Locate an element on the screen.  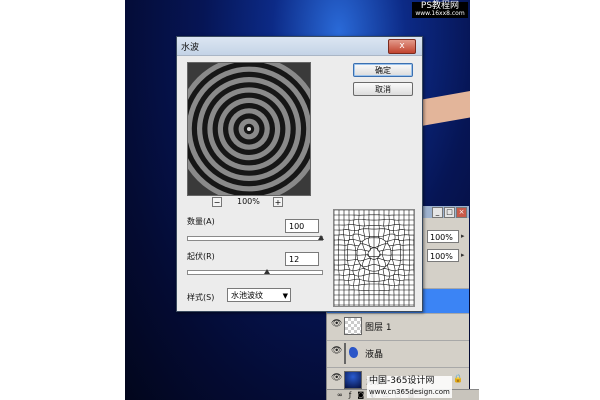
mesh-grid-image is located at coordinates (374, 258).